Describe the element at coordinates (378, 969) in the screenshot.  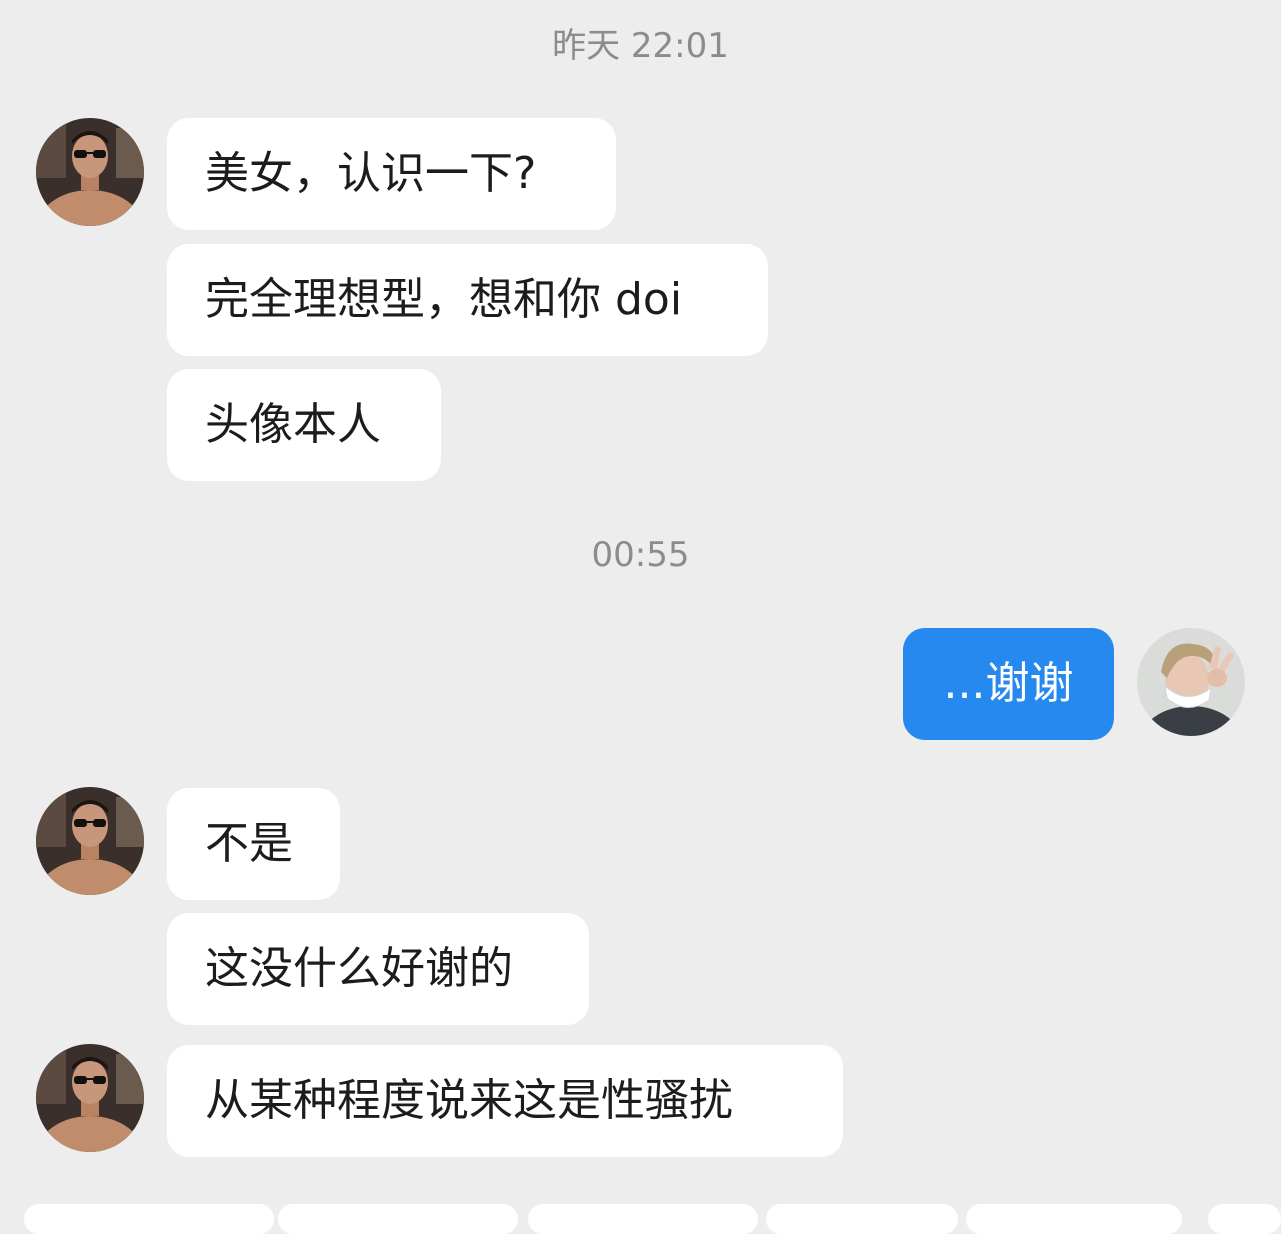
I see `message-bubble-incoming: 这没什么好谢的` at that location.